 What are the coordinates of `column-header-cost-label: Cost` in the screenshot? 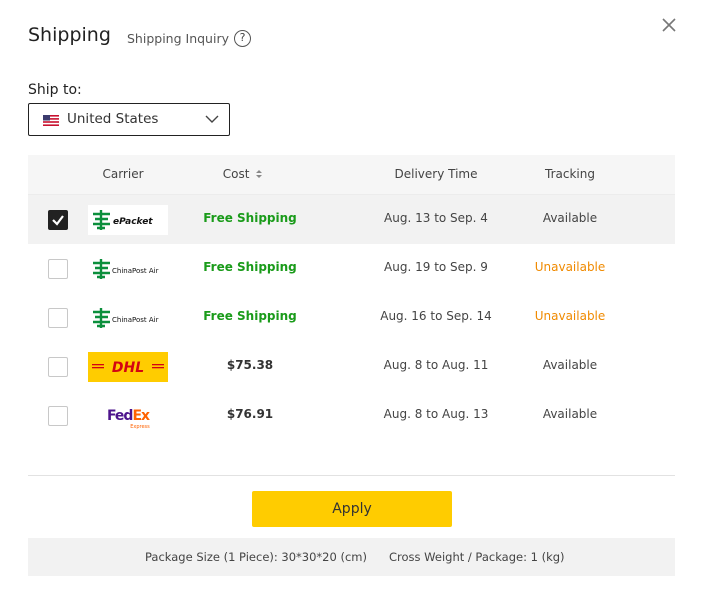 It's located at (236, 174).